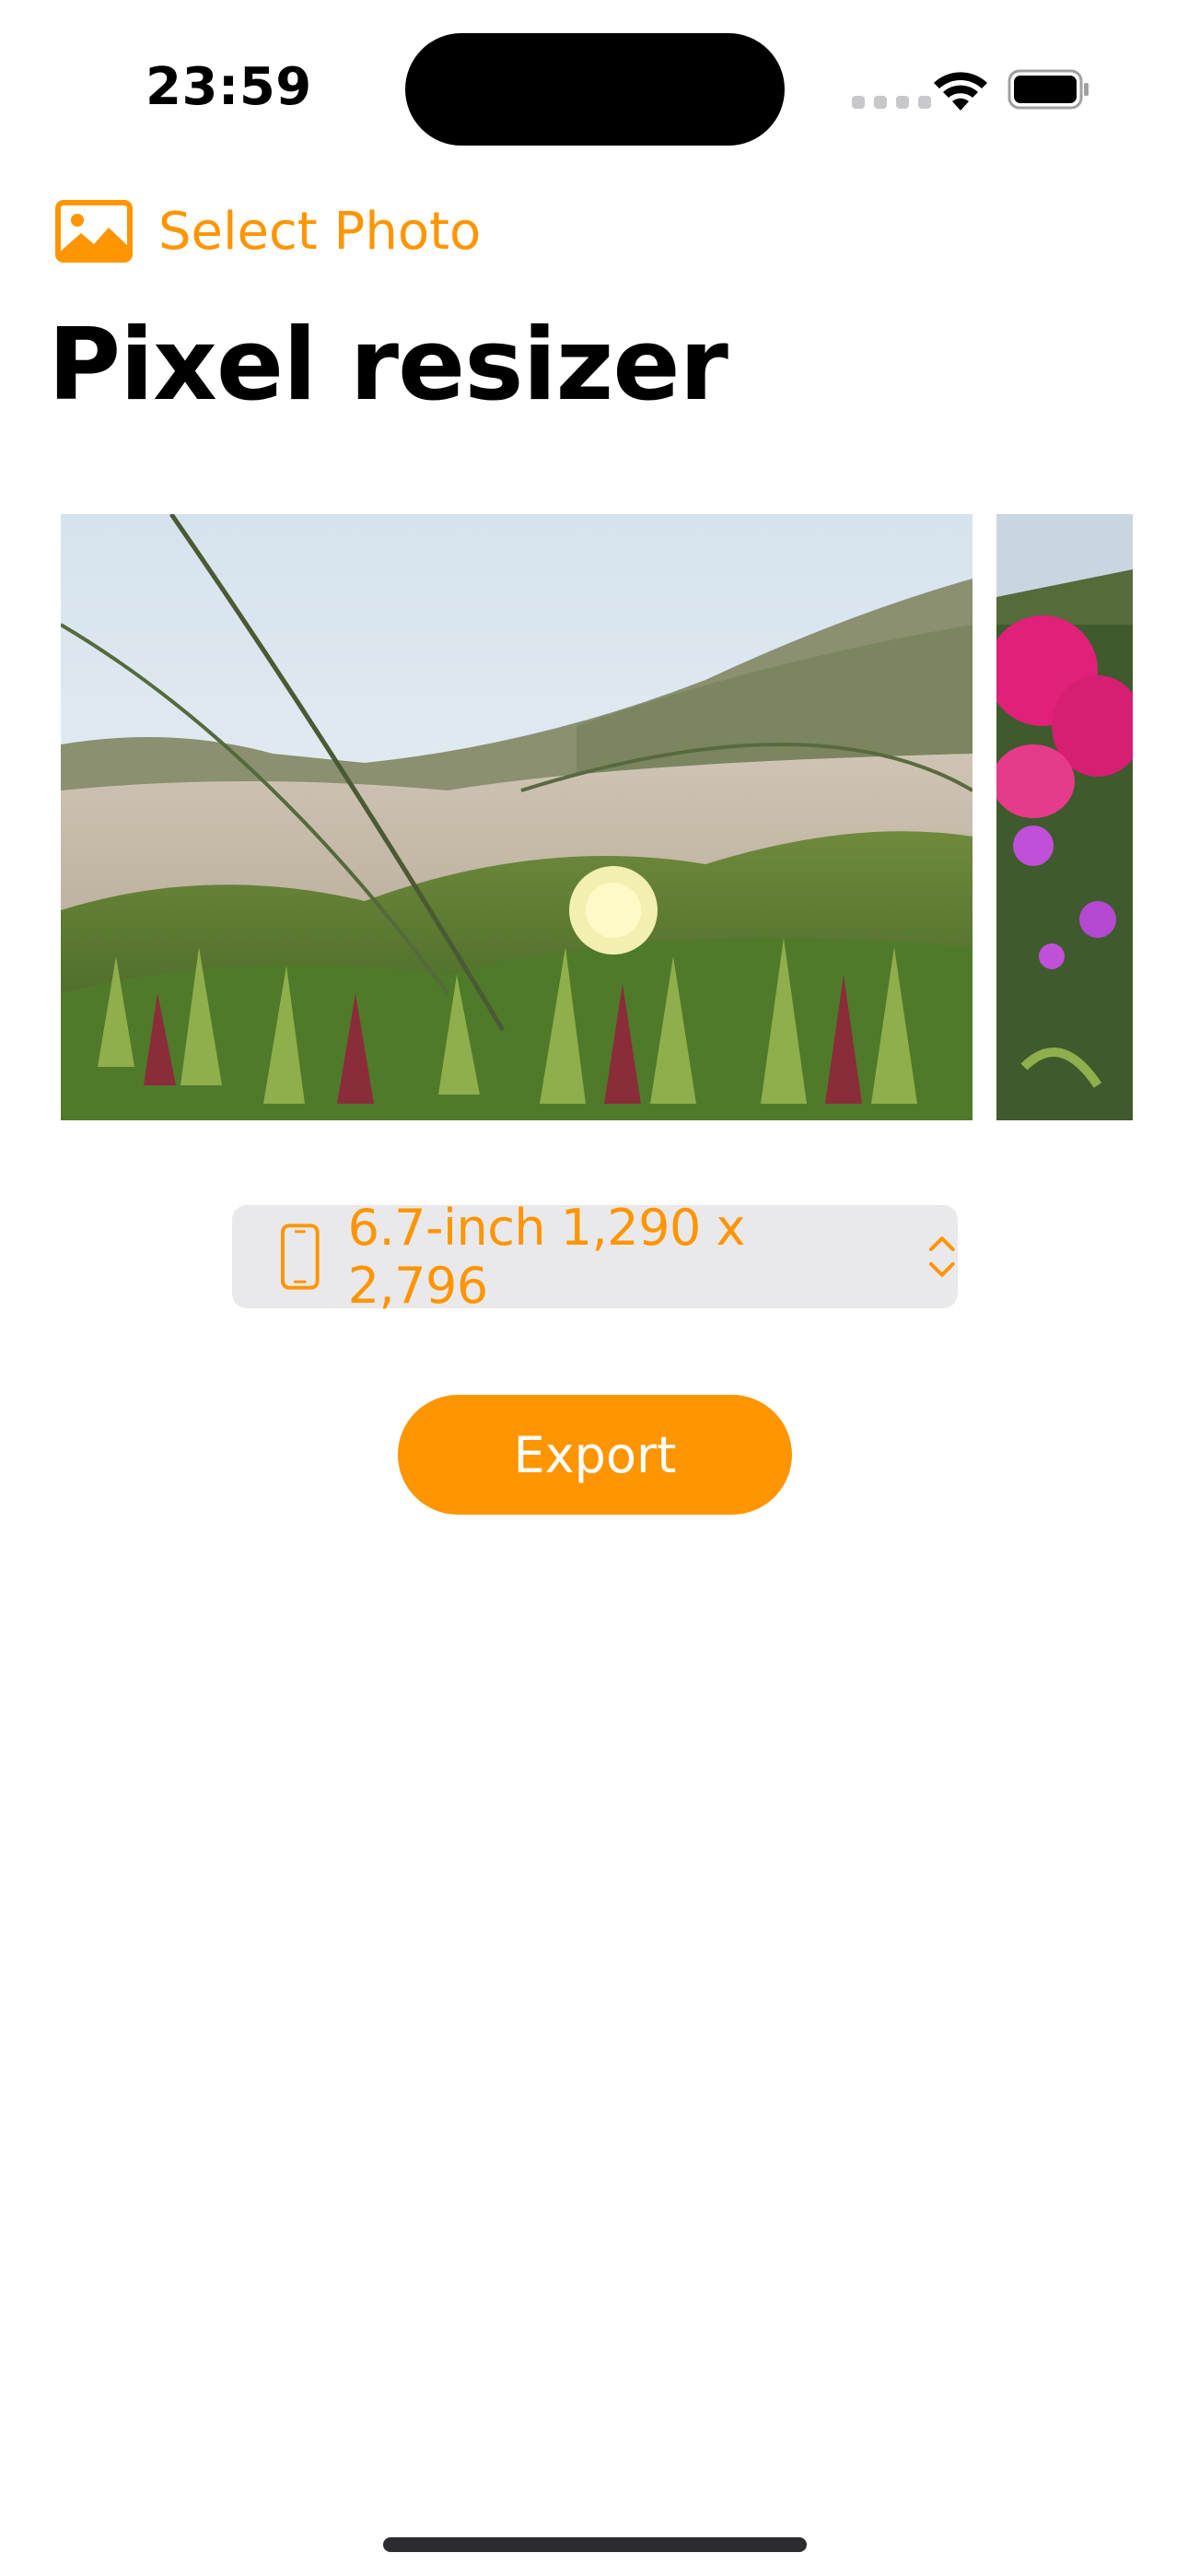  What do you see at coordinates (891, 102) in the screenshot?
I see `cellular-signal-icon` at bounding box center [891, 102].